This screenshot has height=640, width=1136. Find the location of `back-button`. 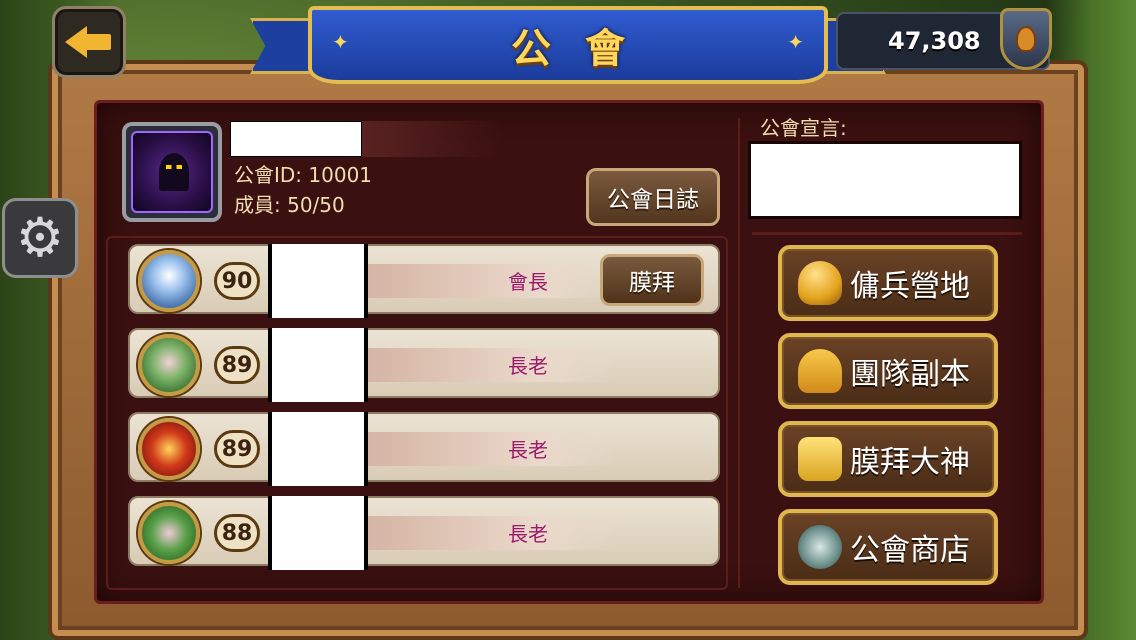

back-button is located at coordinates (89, 42).